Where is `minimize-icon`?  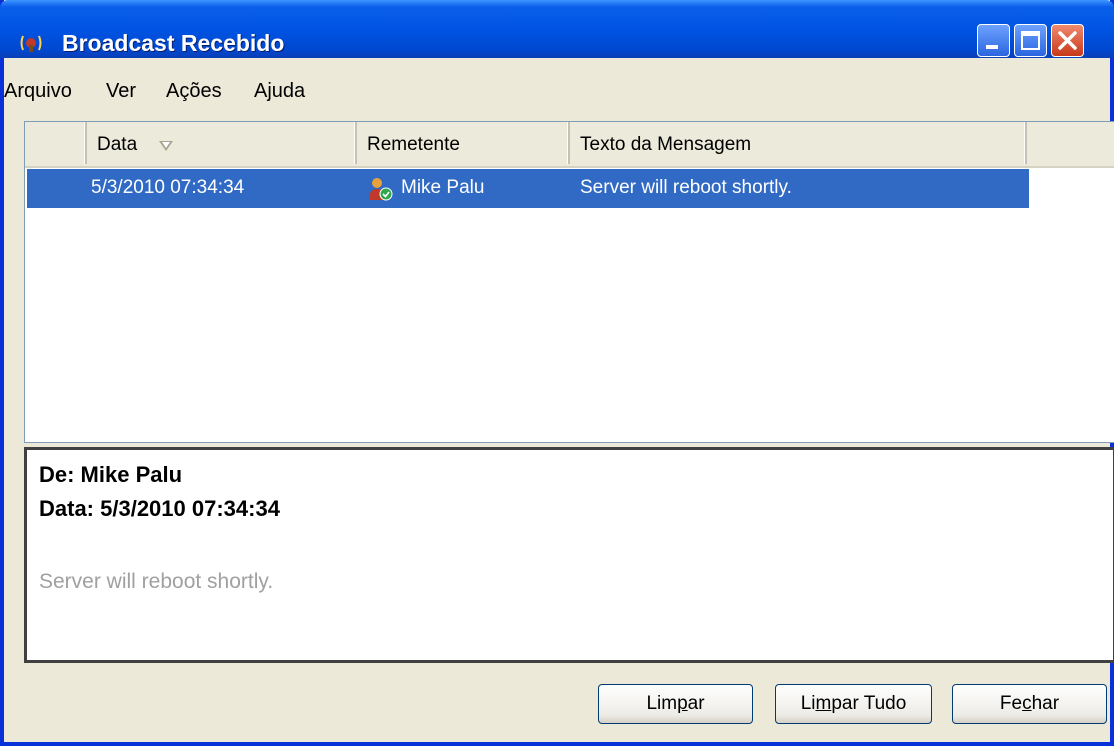 minimize-icon is located at coordinates (992, 47).